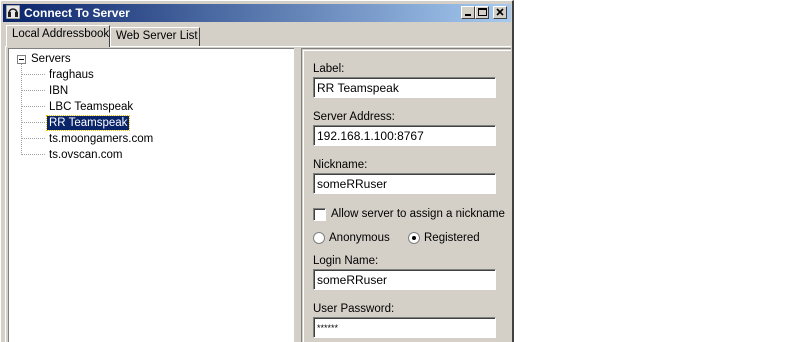 This screenshot has height=342, width=800. I want to click on close-button, so click(500, 12).